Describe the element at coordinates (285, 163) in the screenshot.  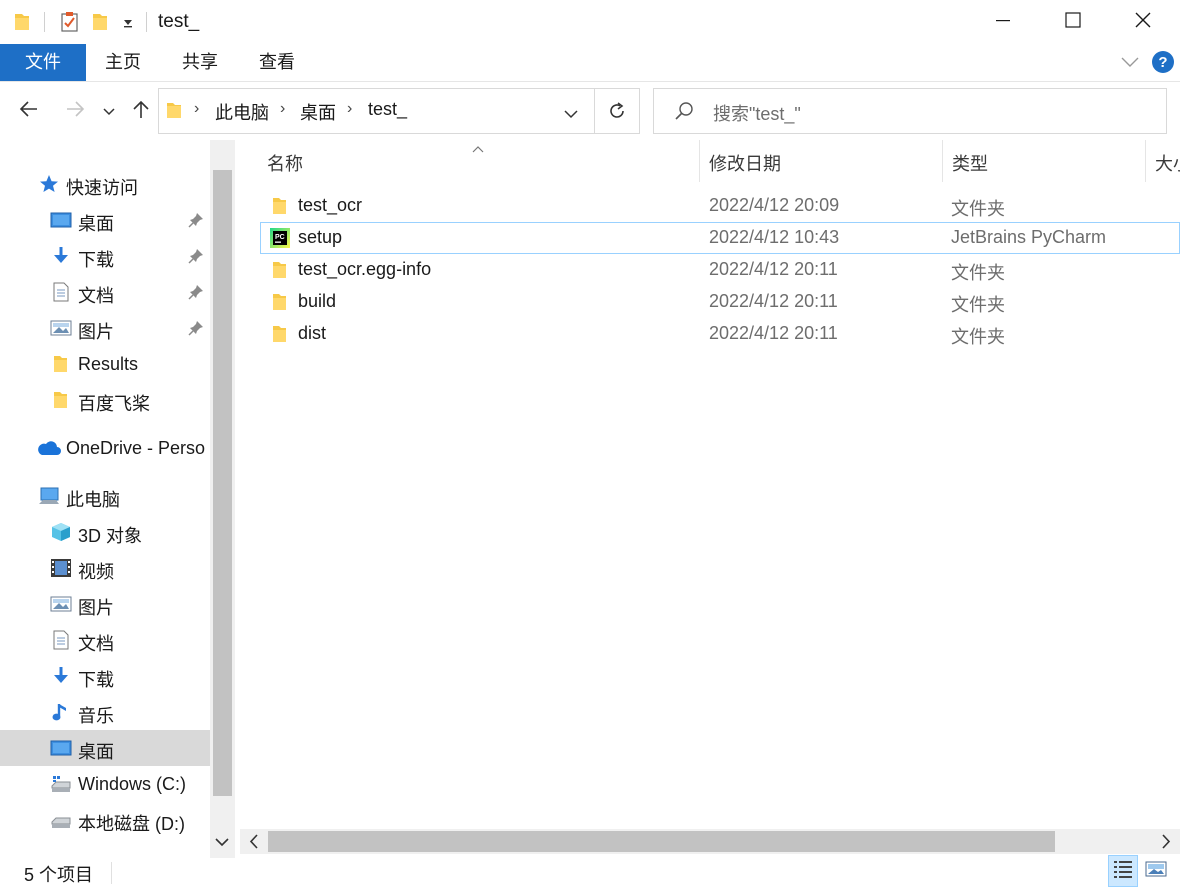
I see `column-header-name: 名称` at that location.